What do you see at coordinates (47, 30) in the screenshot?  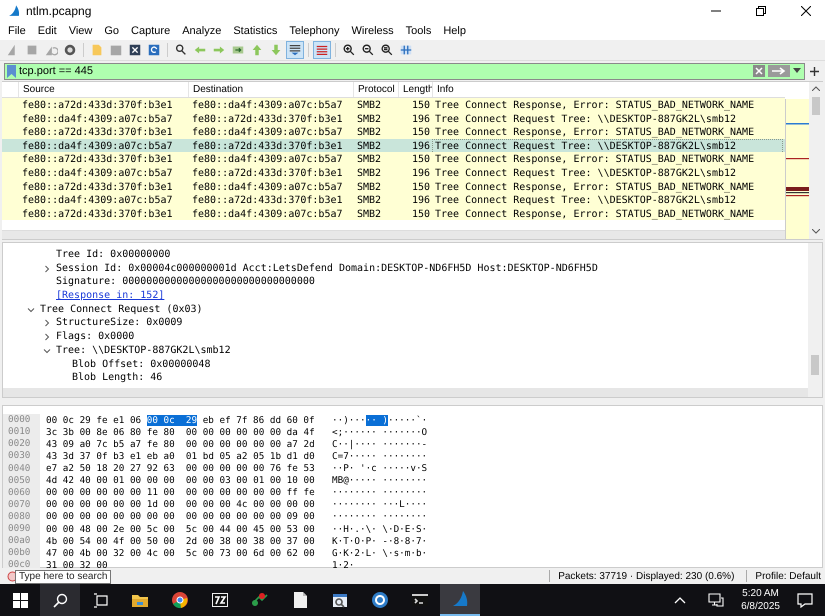 I see `menu-item: Edit` at bounding box center [47, 30].